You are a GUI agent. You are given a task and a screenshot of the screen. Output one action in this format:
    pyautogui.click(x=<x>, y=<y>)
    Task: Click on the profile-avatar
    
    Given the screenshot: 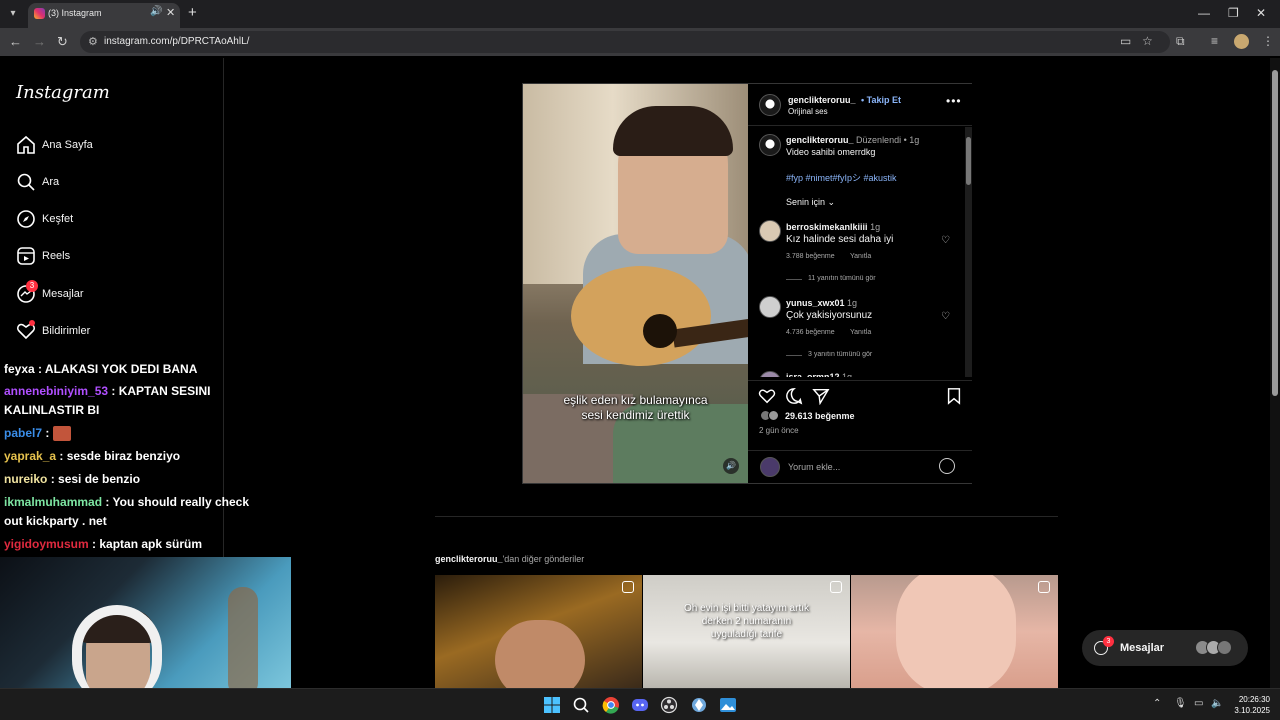 What is the action you would take?
    pyautogui.click(x=1241, y=41)
    